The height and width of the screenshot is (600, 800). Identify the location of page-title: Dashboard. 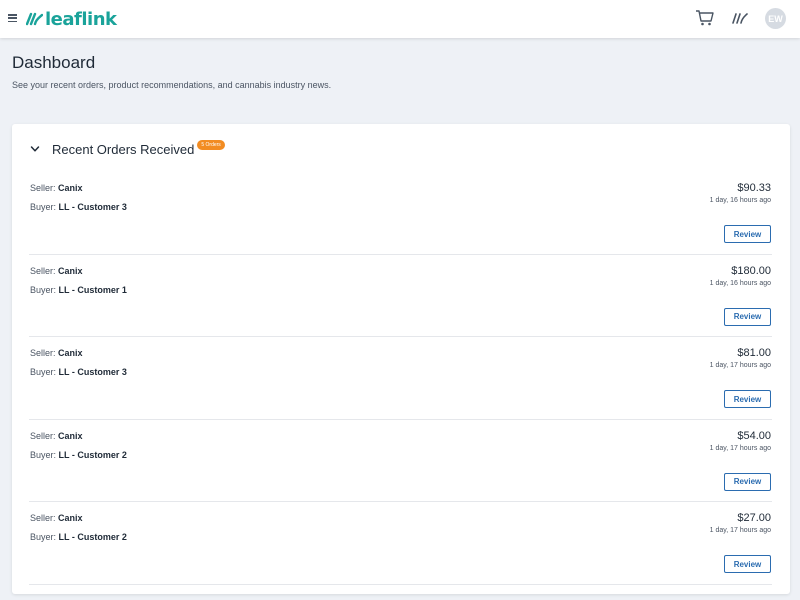
(54, 62).